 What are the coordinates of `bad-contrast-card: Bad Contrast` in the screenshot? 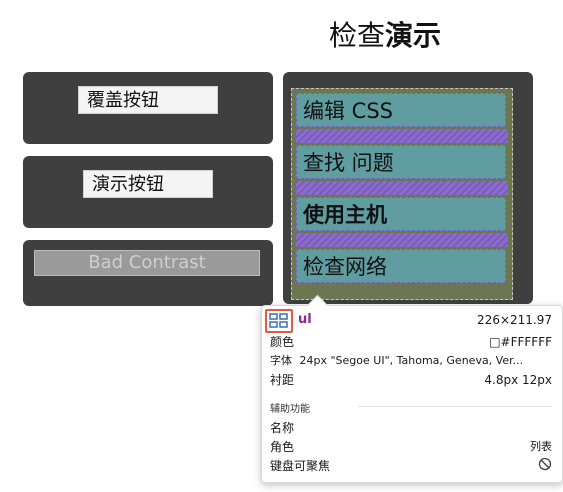 It's located at (148, 273).